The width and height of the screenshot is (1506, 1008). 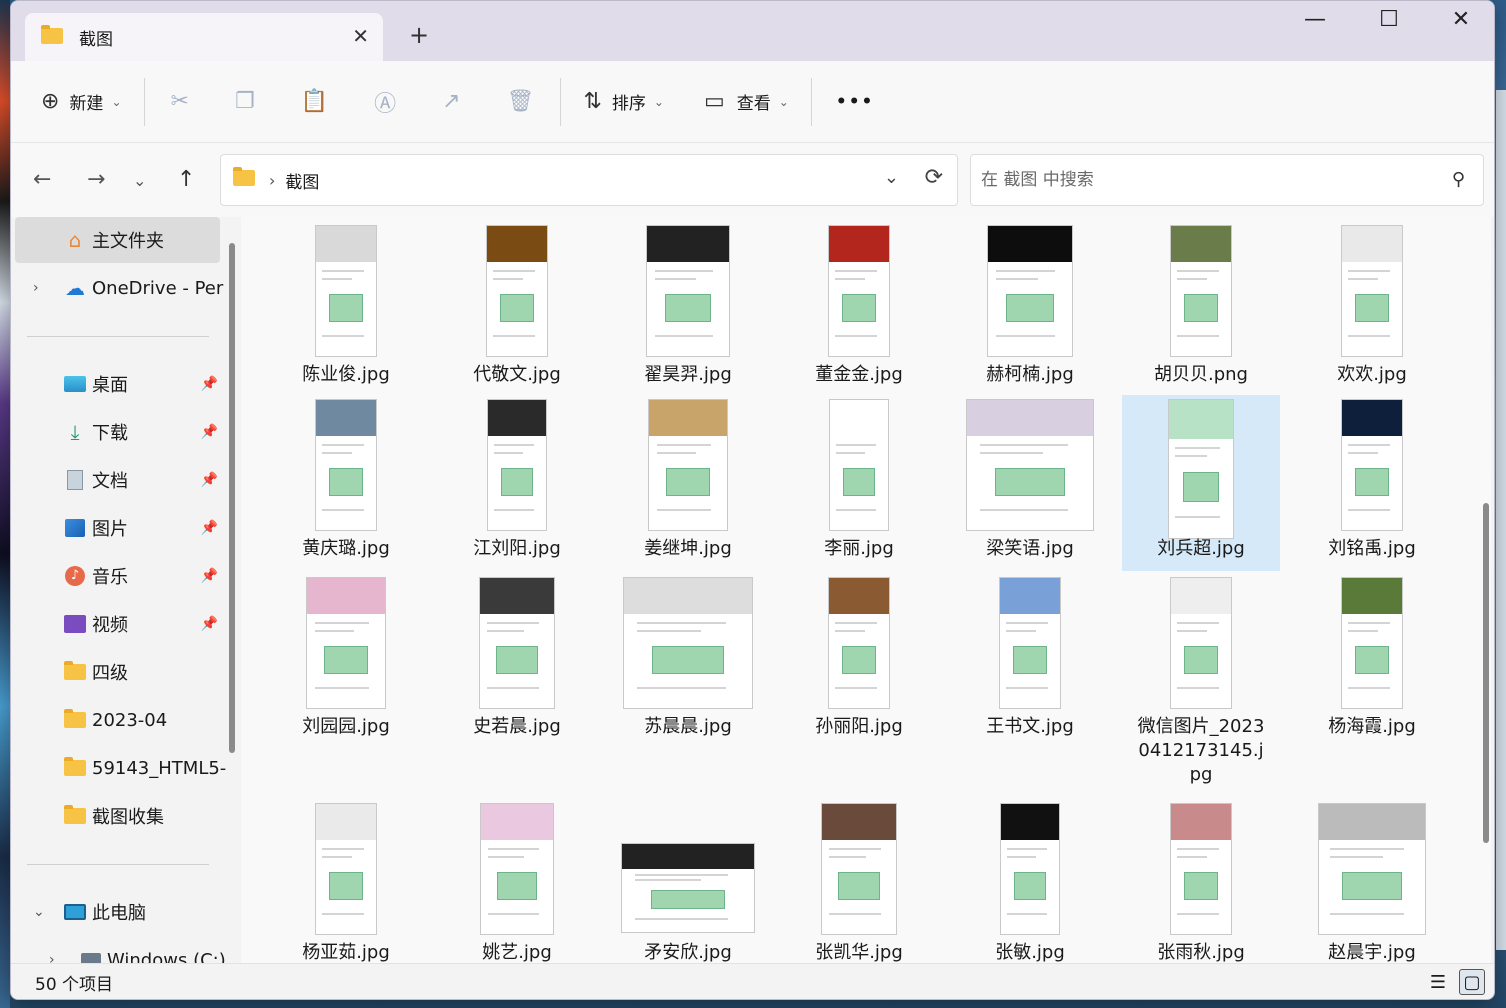 I want to click on minimize-button: —, so click(x=1315, y=19).